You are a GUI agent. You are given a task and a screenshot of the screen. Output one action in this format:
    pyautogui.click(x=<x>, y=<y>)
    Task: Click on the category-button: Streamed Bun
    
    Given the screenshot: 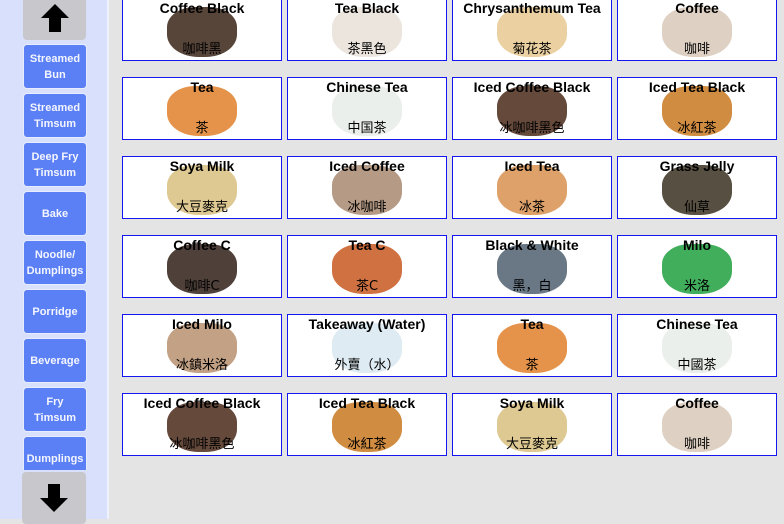 What is the action you would take?
    pyautogui.click(x=55, y=66)
    